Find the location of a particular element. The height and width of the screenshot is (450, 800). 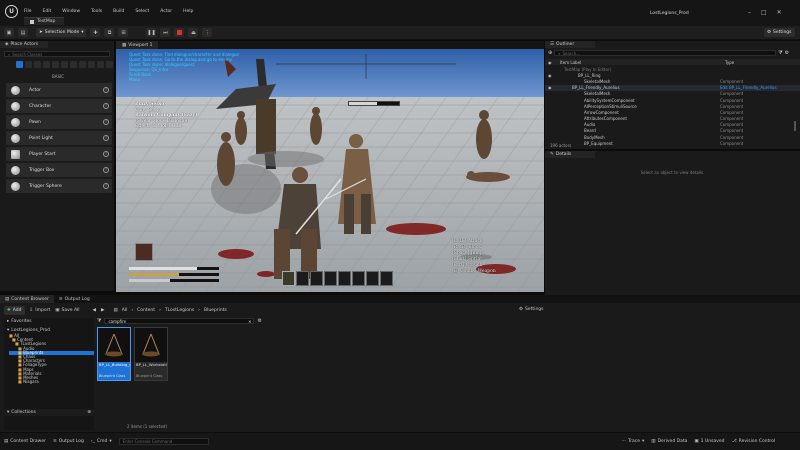

type-column: Type is located at coordinates (729, 62).